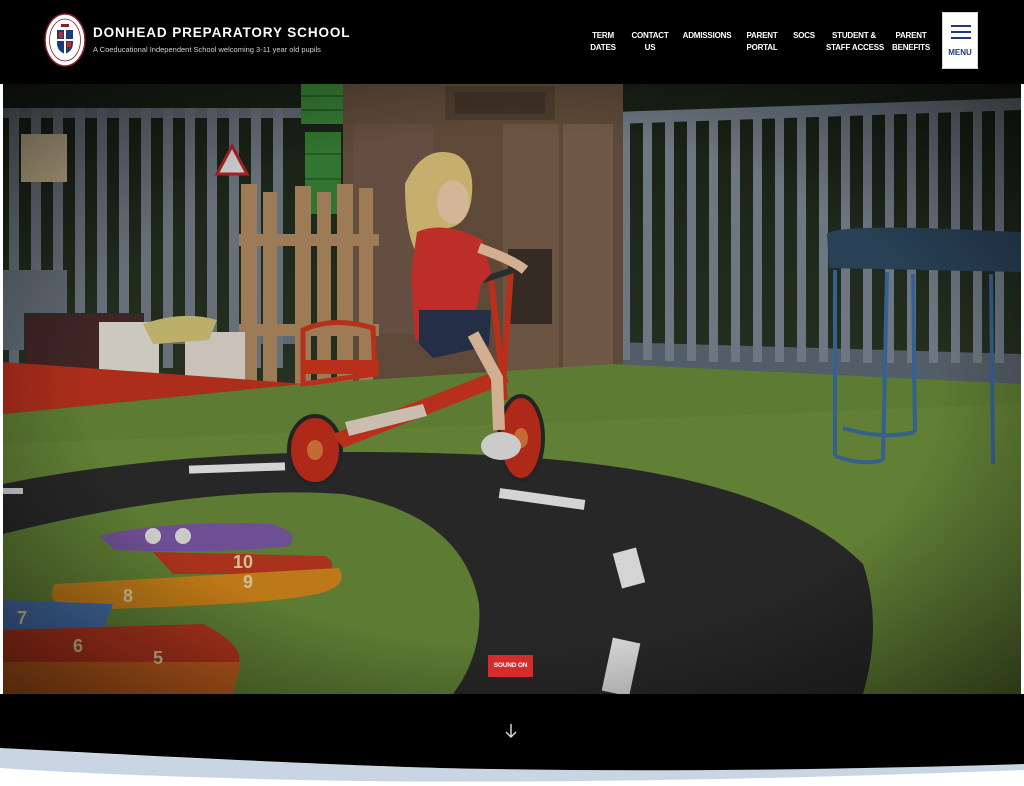 This screenshot has width=1024, height=786. I want to click on nav-student-staff-line-2: STAFF ACCESS, so click(855, 47).